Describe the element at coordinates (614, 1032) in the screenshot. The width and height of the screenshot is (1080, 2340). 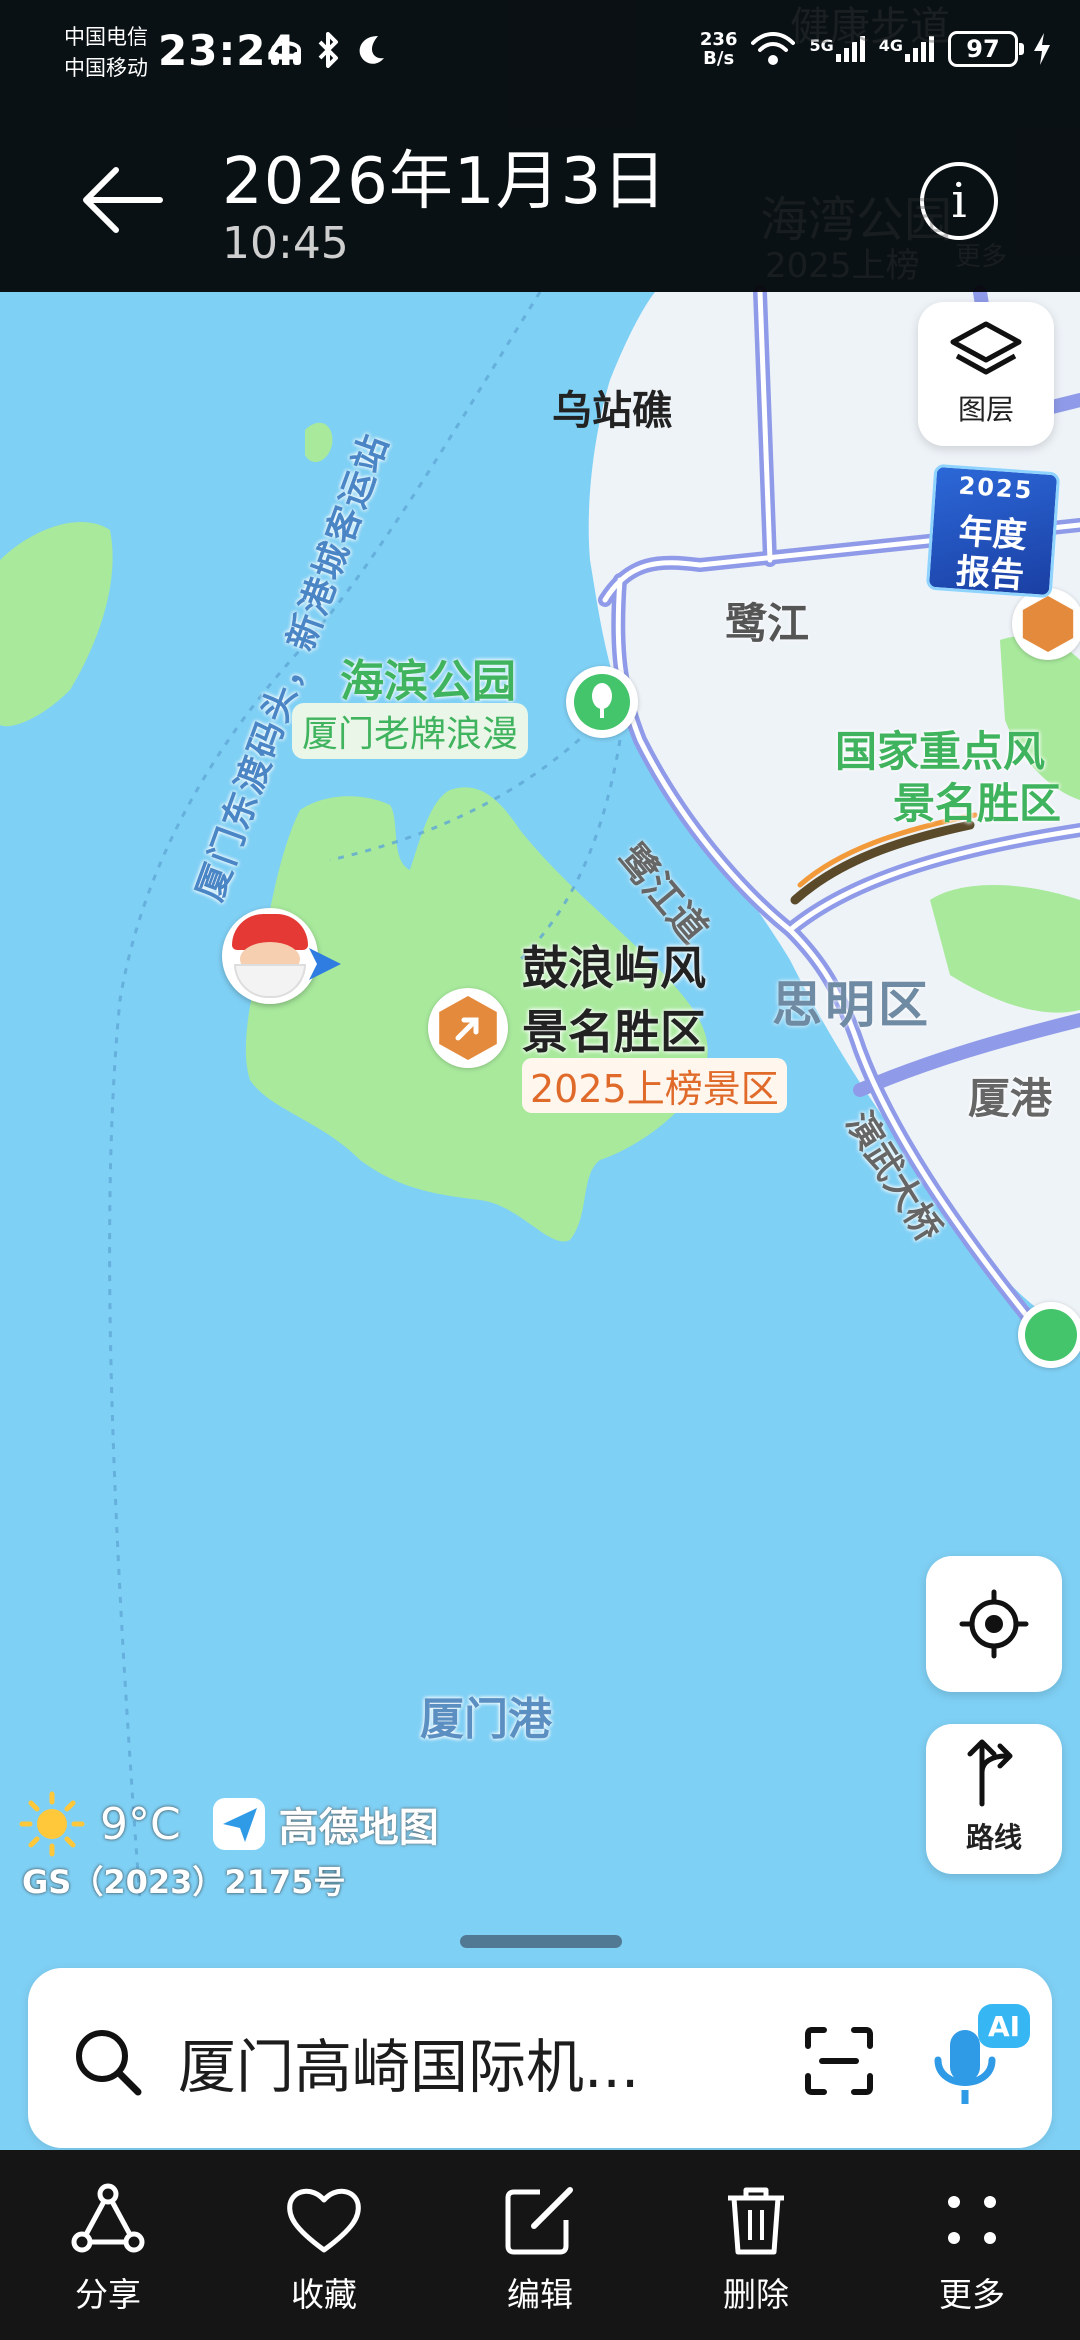
I see `label-gulangyu-2: 景名胜区` at that location.